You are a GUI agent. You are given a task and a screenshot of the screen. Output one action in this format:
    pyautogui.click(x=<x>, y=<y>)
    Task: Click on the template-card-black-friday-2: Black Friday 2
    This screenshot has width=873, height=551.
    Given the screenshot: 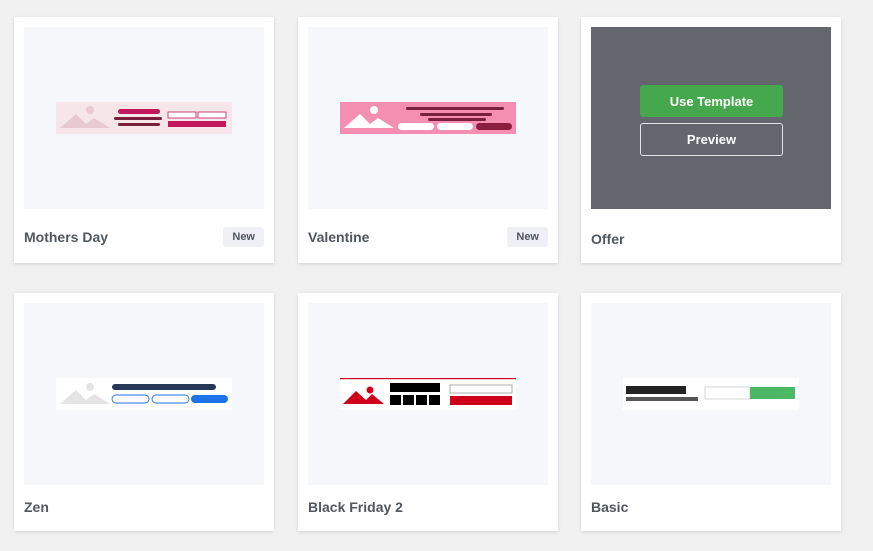 What is the action you would take?
    pyautogui.click(x=428, y=412)
    